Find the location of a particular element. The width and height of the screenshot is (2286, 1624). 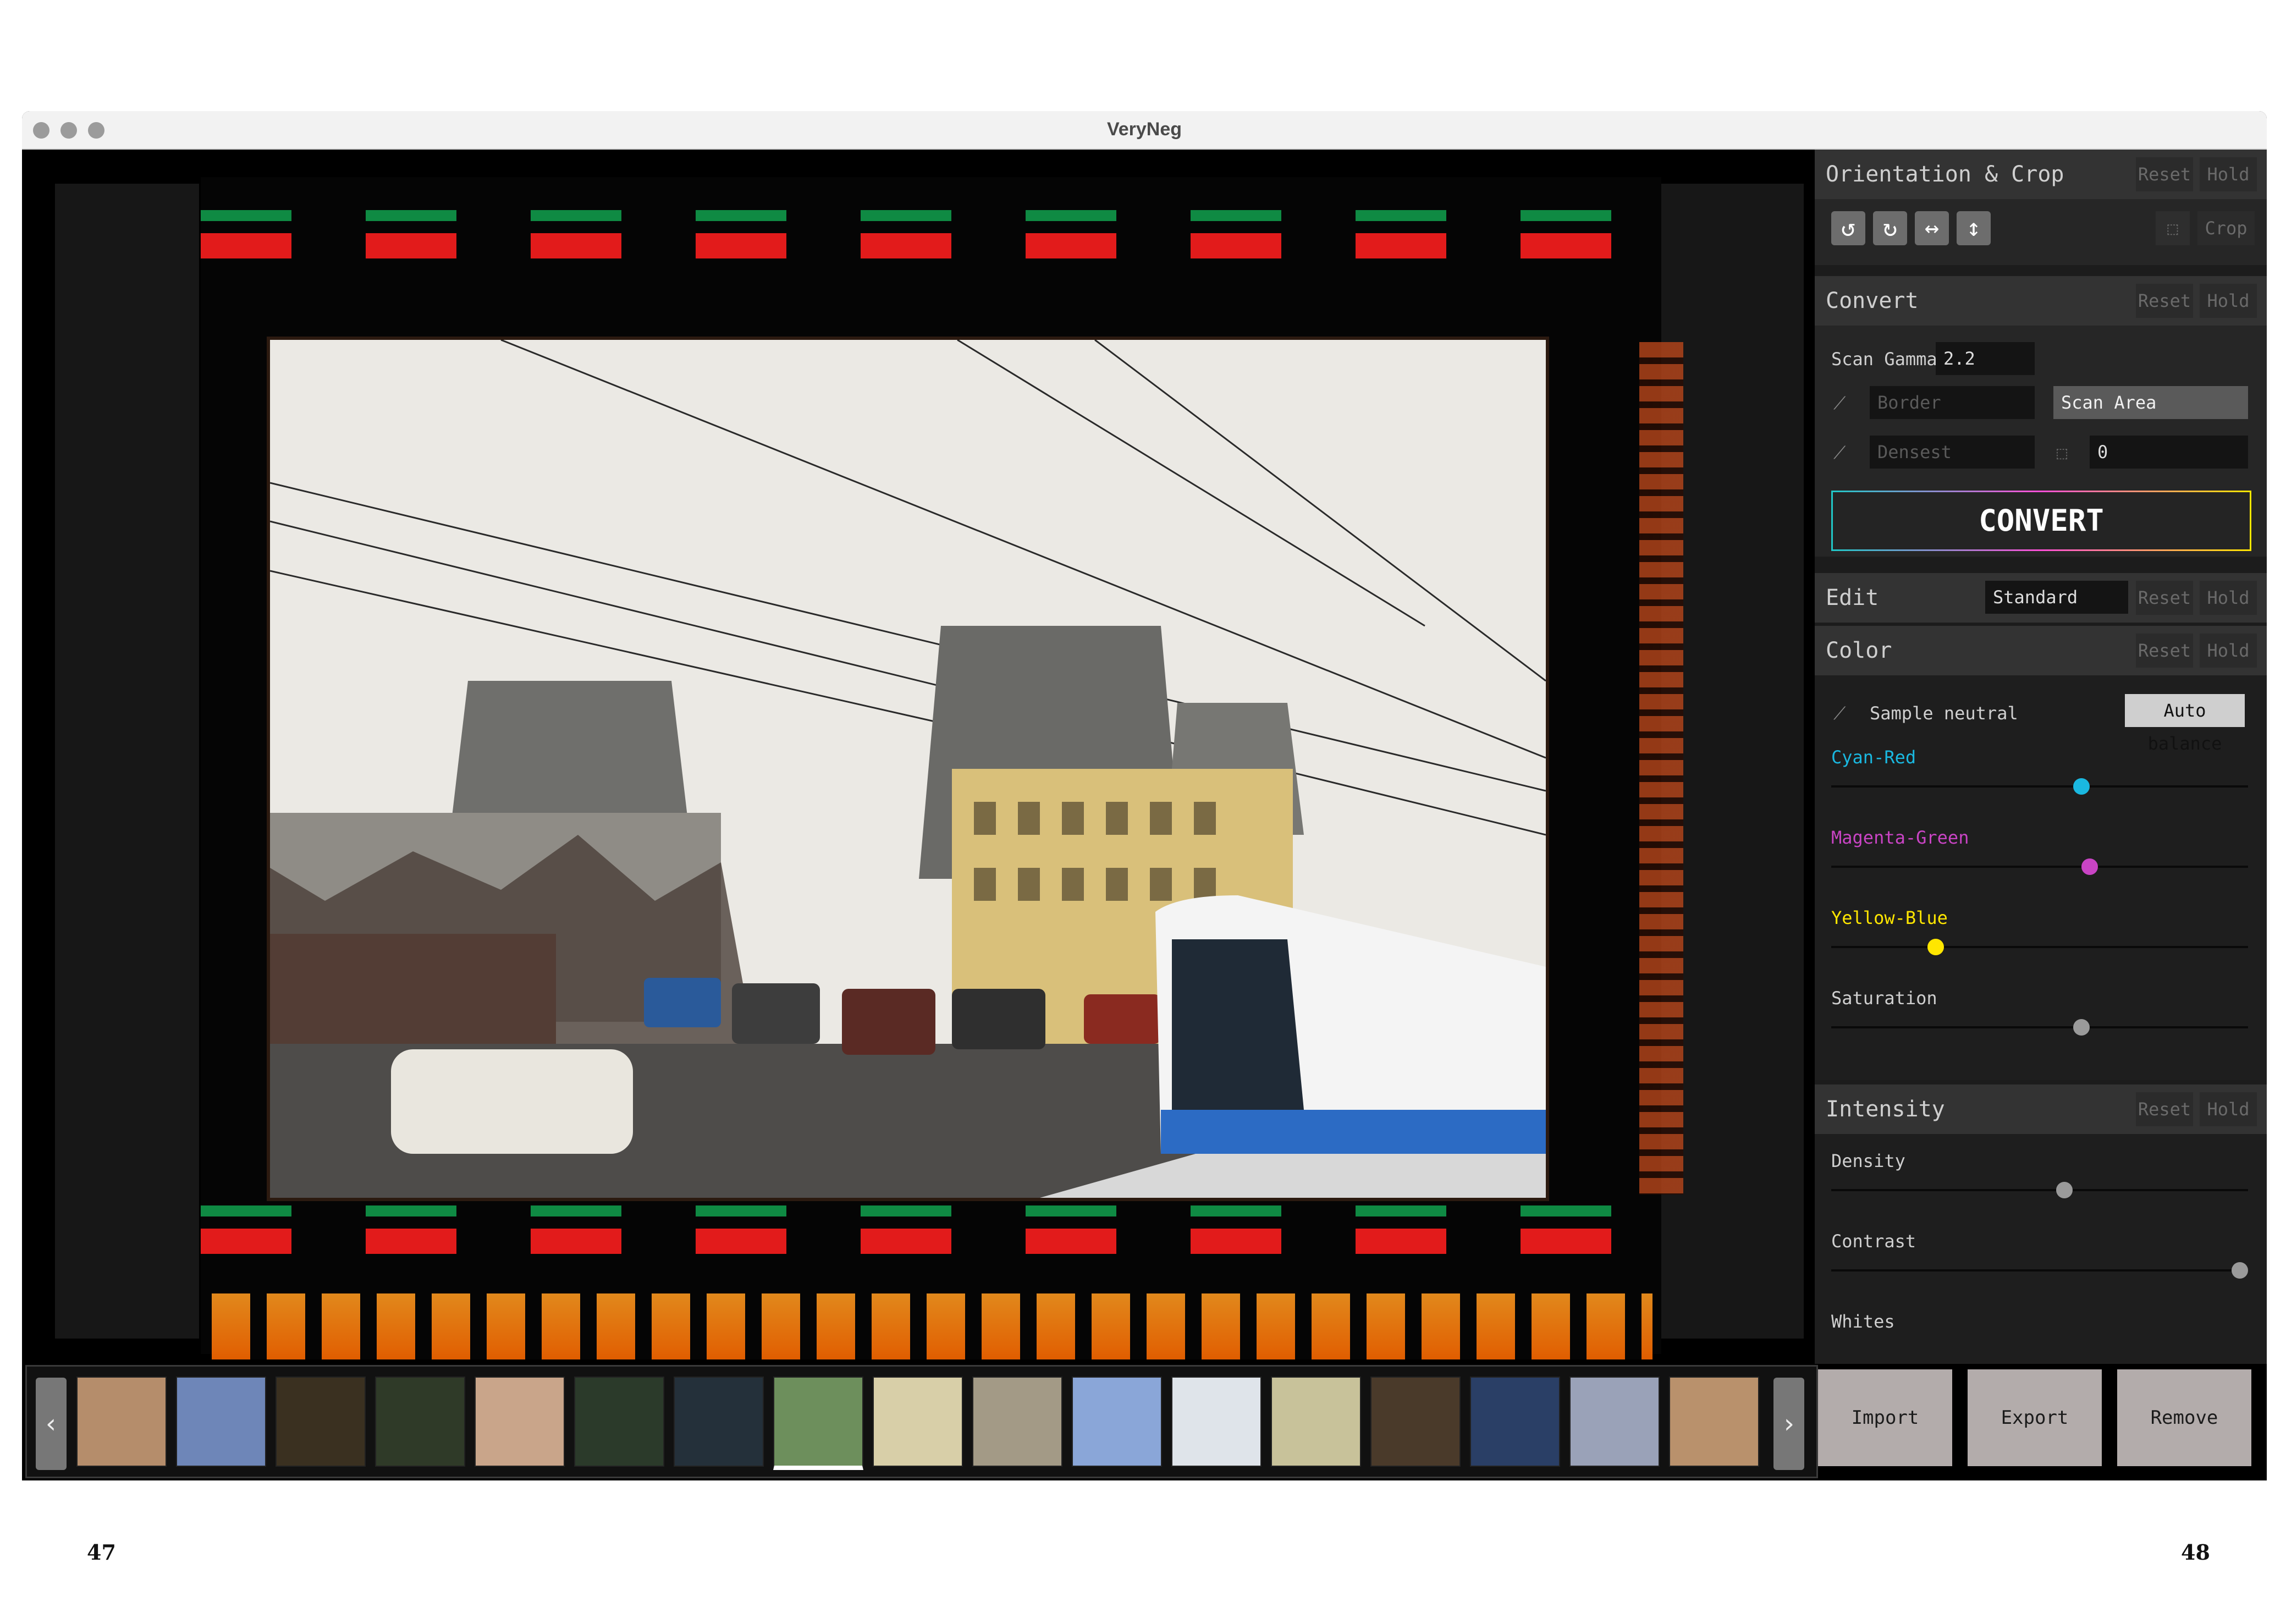

section-title: Orientation & Crop is located at coordinates (1945, 174).